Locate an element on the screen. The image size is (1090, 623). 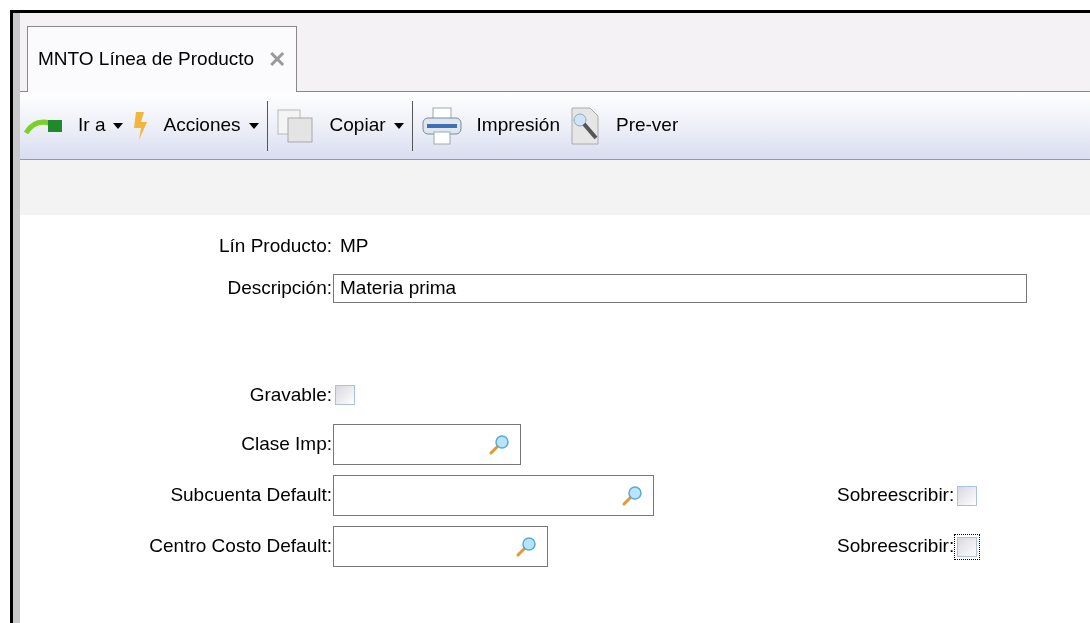
field-label: Descripción: is located at coordinates (279, 287).